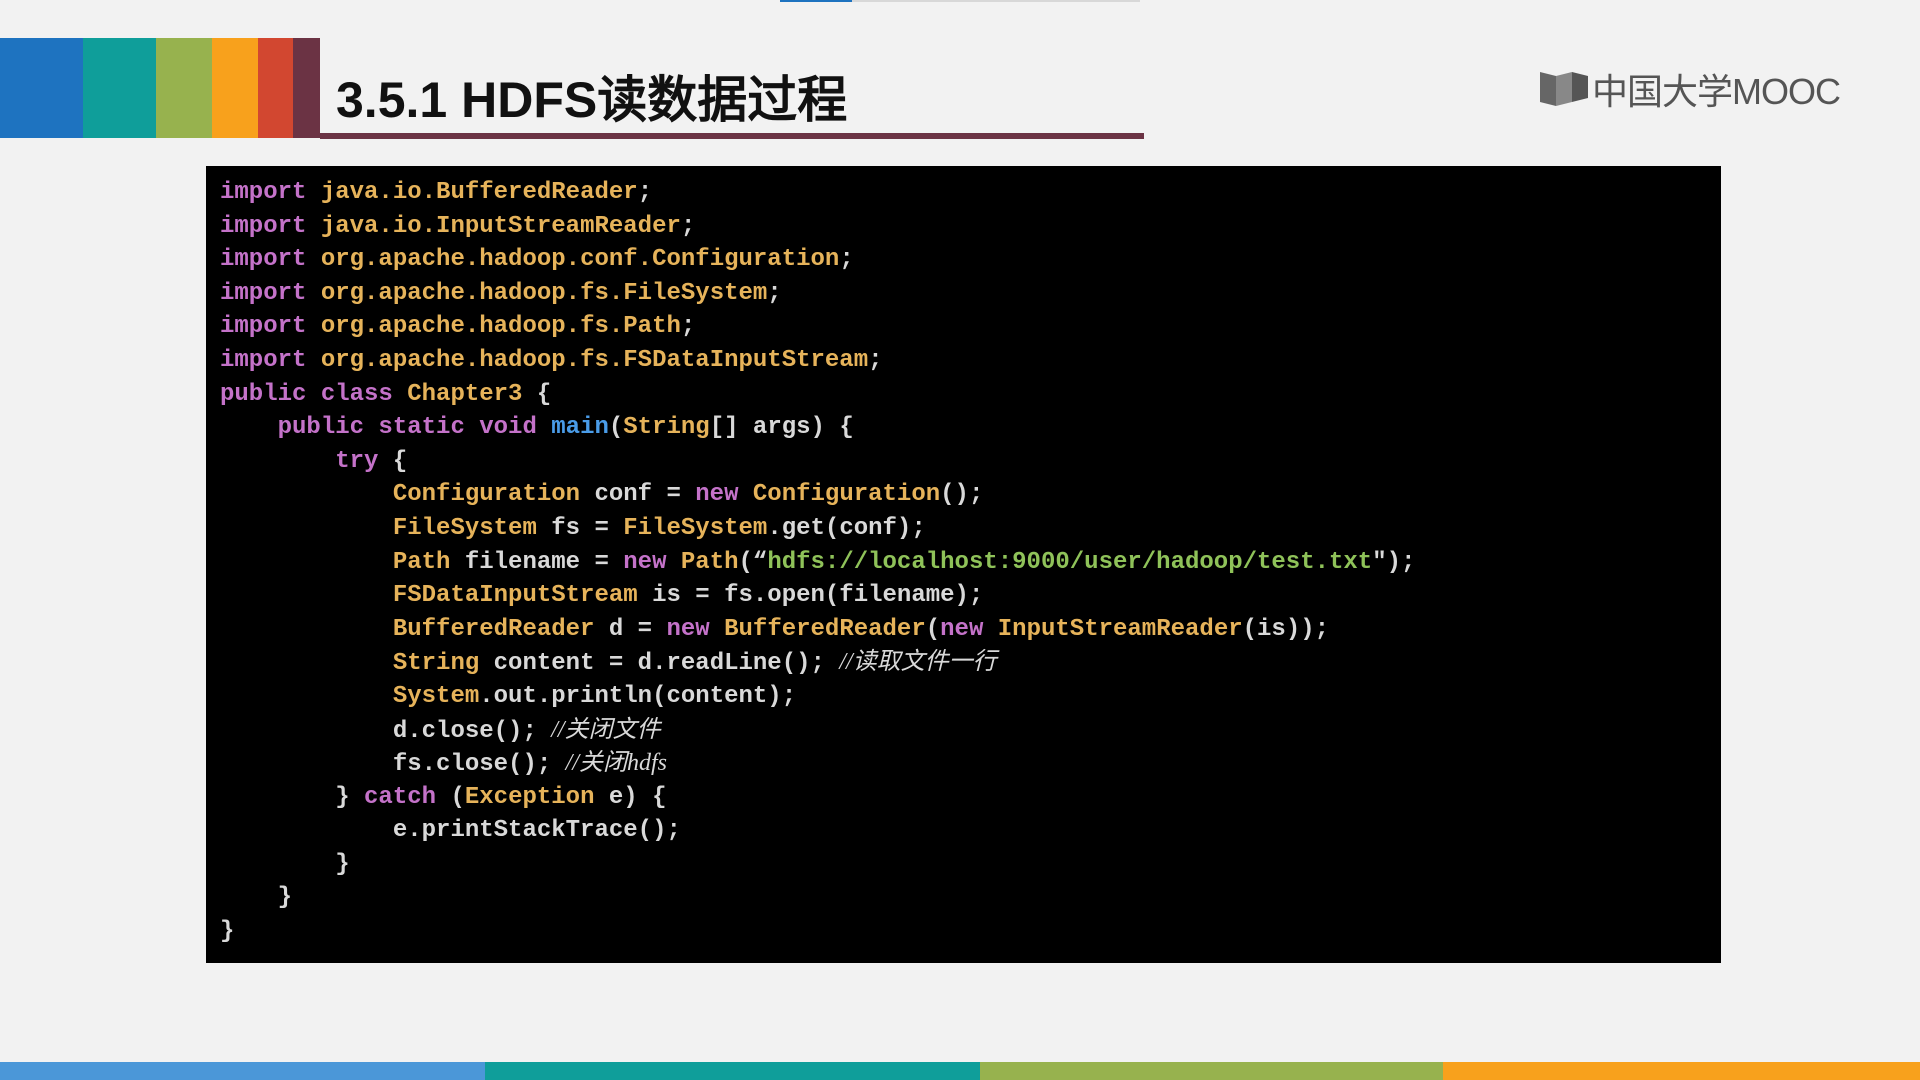 The height and width of the screenshot is (1080, 1920). What do you see at coordinates (970, 327) in the screenshot?
I see `code-line: import org.apache.hadoop.fs.Path;` at bounding box center [970, 327].